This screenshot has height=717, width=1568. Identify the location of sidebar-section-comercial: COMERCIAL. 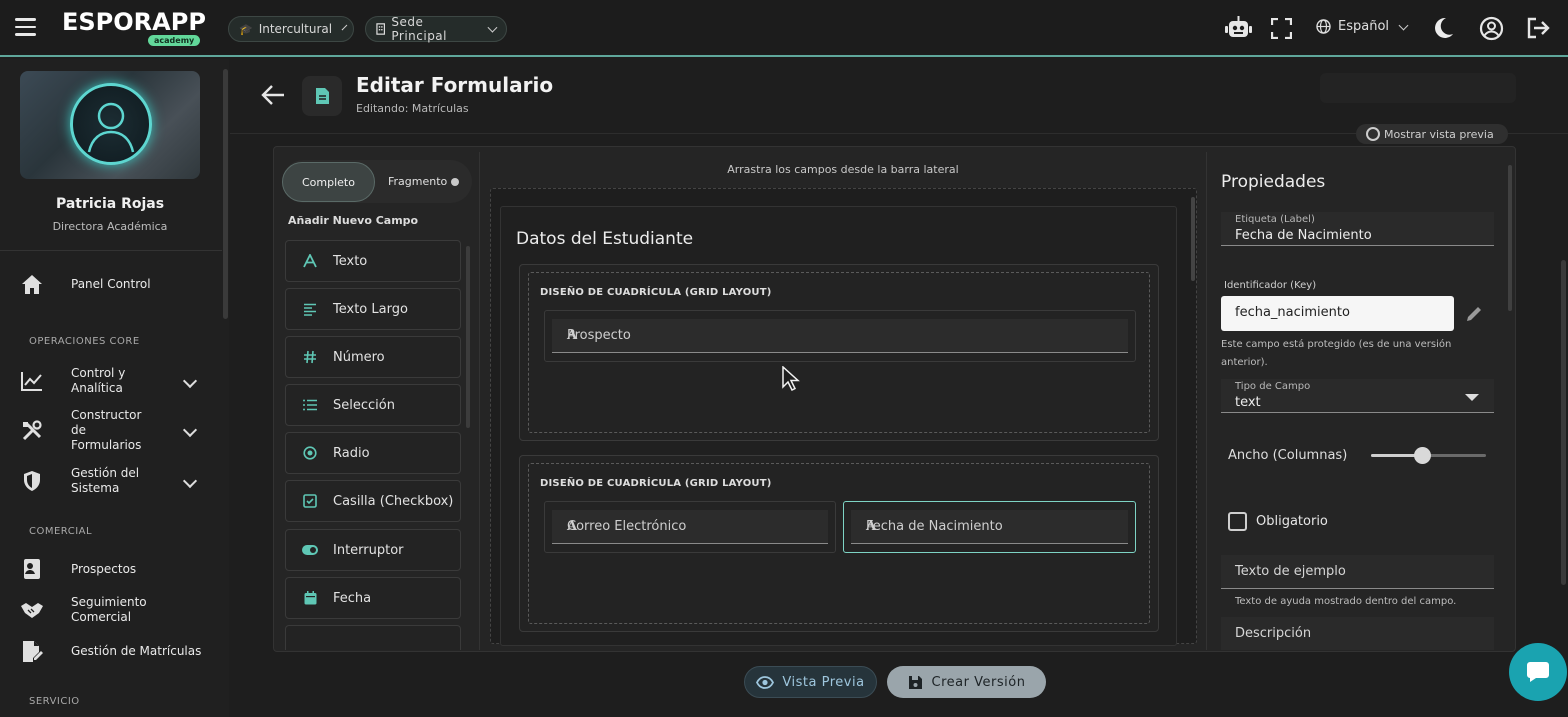
(61, 531).